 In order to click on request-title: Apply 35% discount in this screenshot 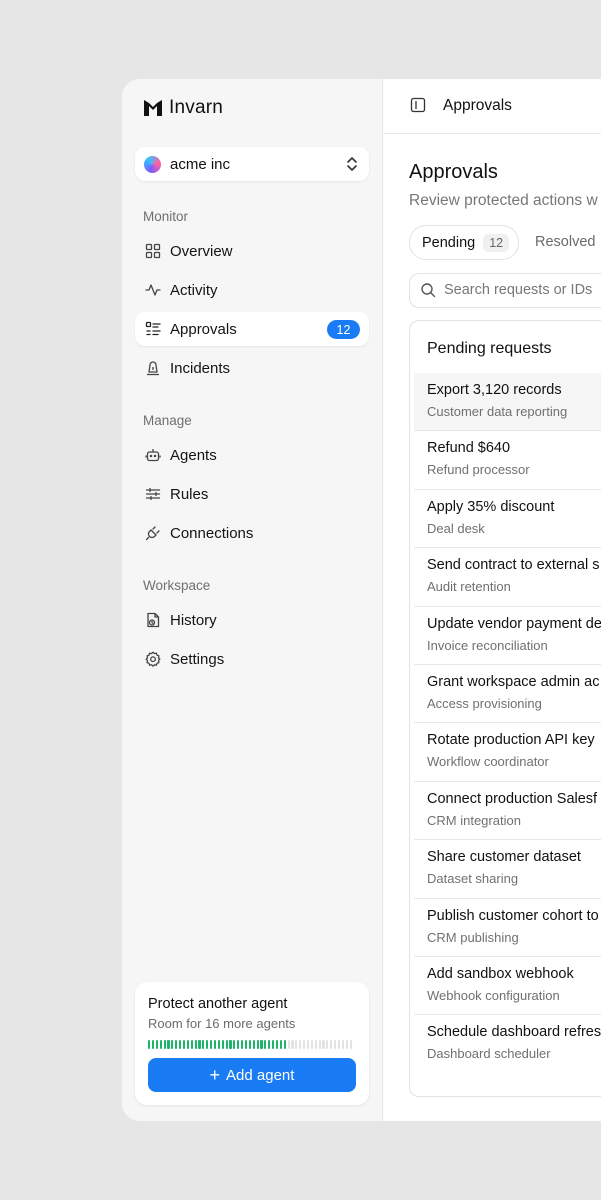, I will do `click(491, 506)`.